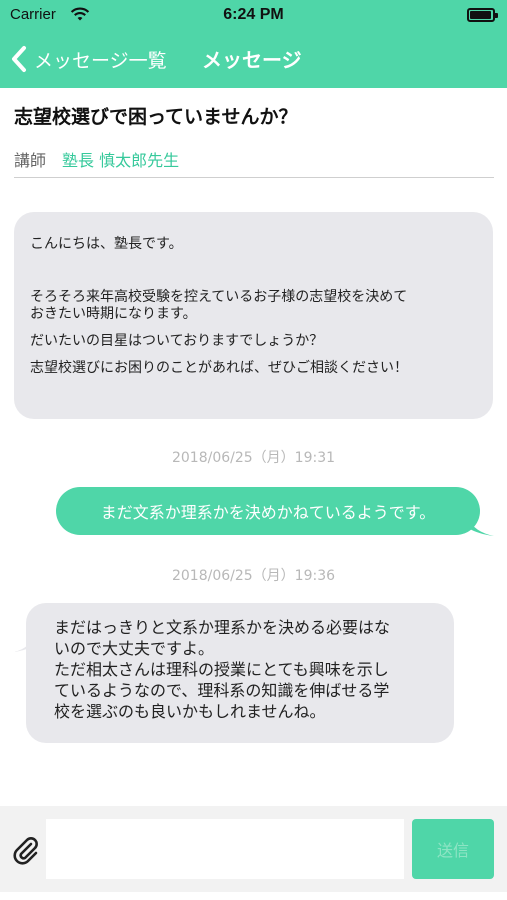 Image resolution: width=507 pixels, height=900 pixels. I want to click on paperclip-icon, so click(26, 851).